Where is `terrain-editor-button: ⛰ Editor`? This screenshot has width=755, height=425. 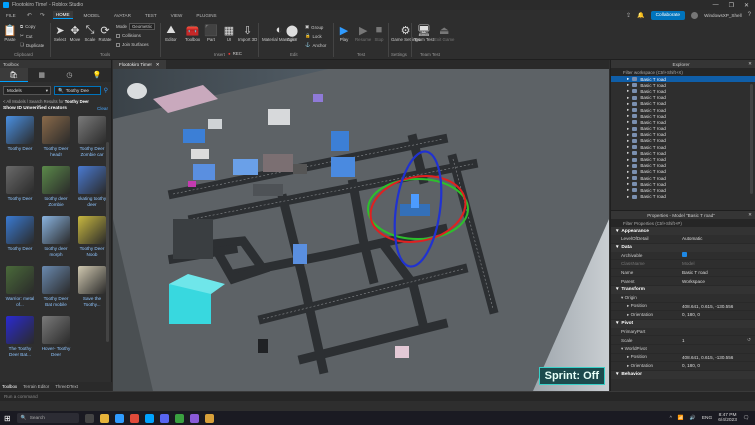
terrain-editor-button: ⛰ Editor is located at coordinates (171, 33).